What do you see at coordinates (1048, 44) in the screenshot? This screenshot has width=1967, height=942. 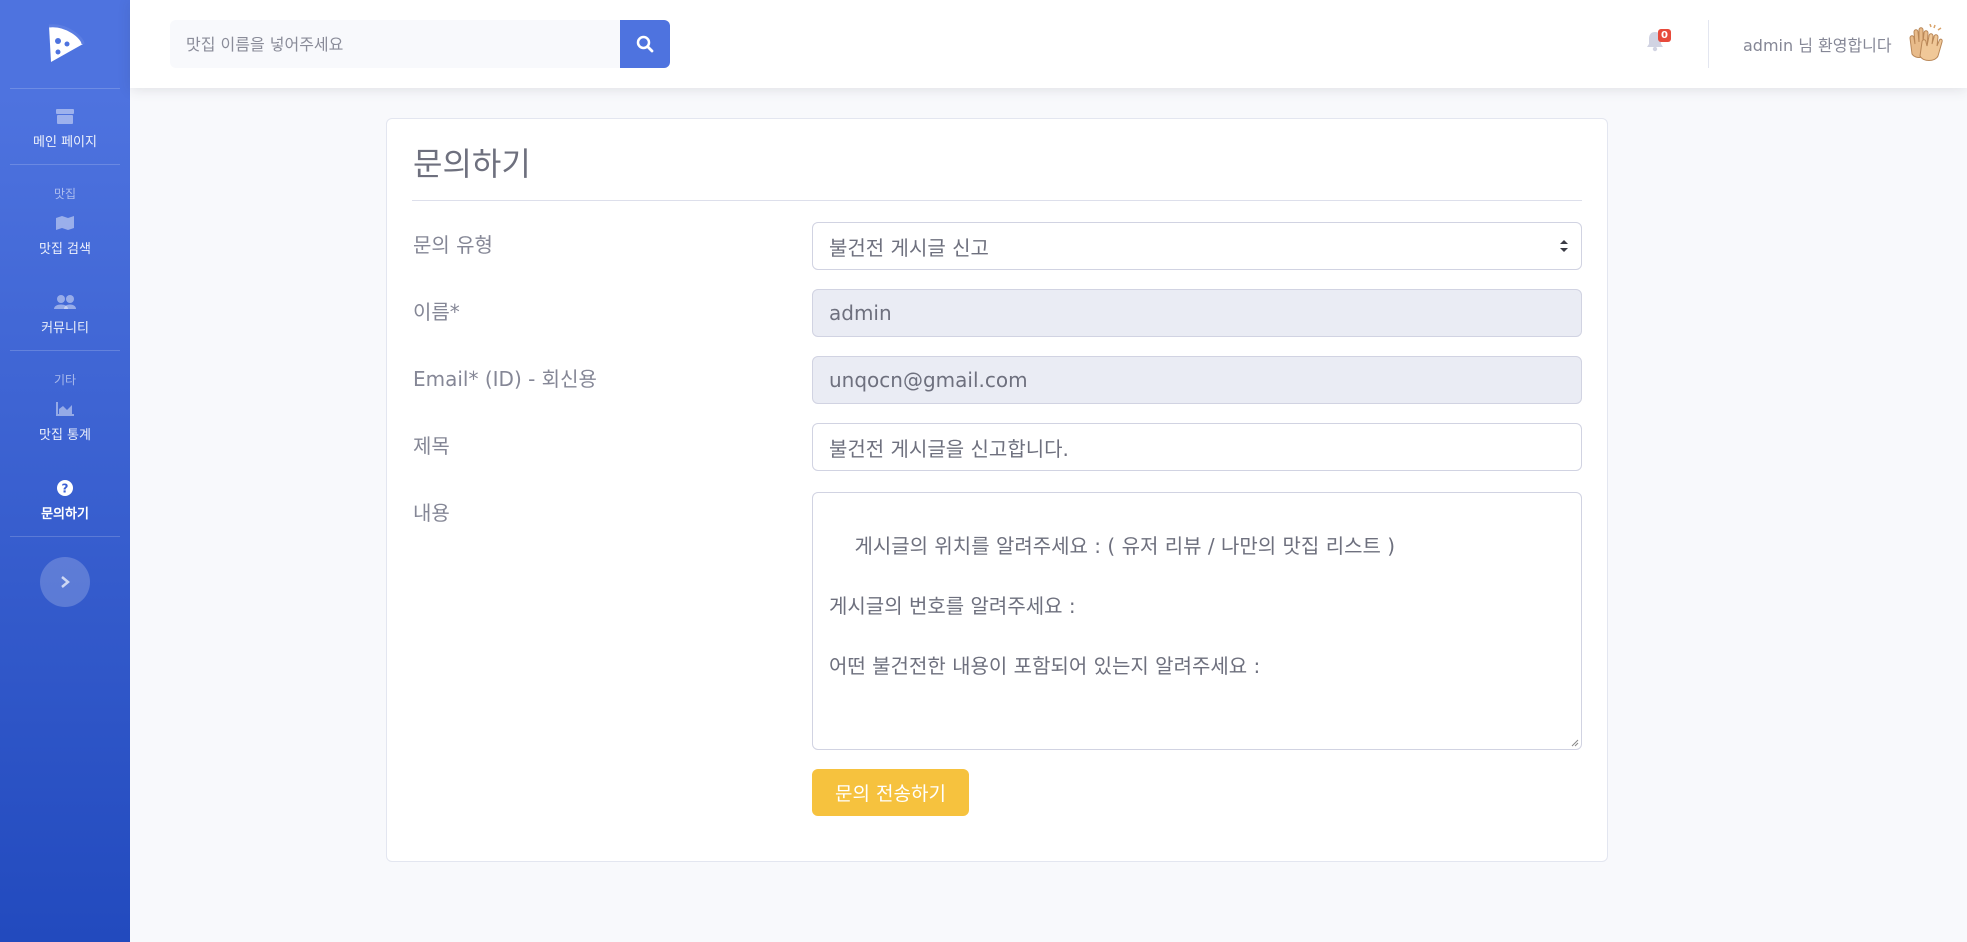 I see `topbar: 0 admin 님 환영합니다` at bounding box center [1048, 44].